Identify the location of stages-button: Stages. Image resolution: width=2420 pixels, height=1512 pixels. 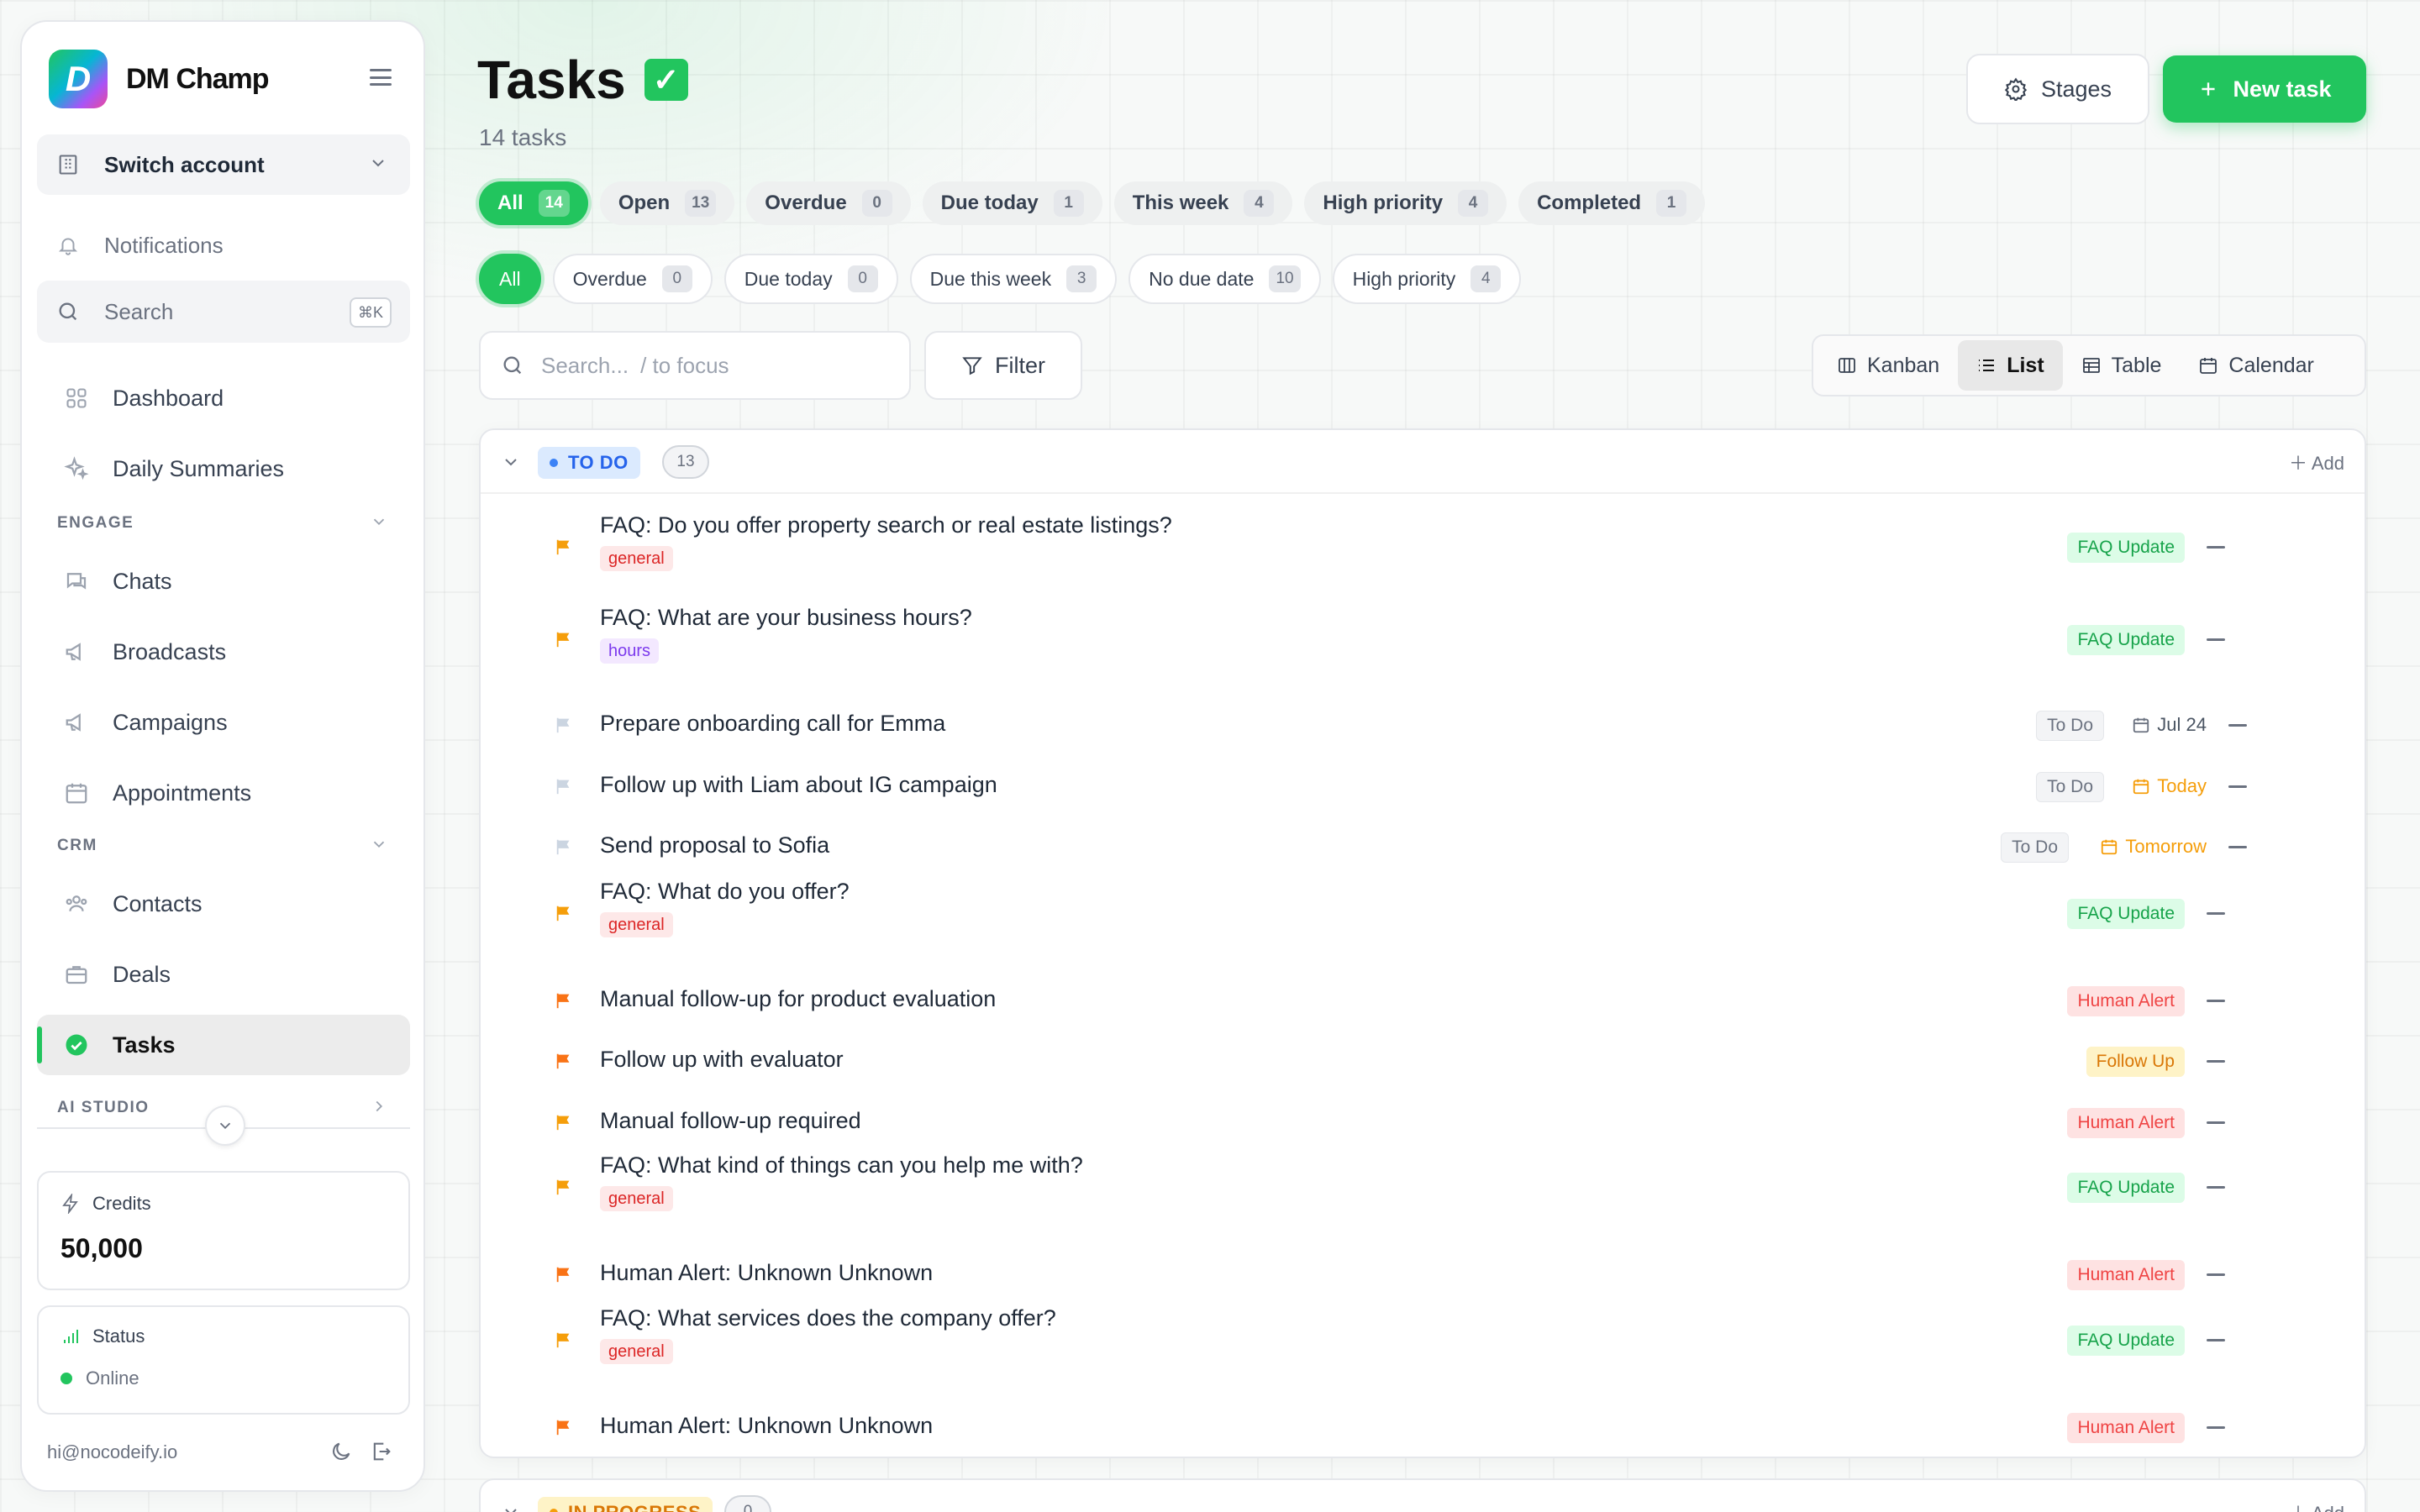
(2057, 89).